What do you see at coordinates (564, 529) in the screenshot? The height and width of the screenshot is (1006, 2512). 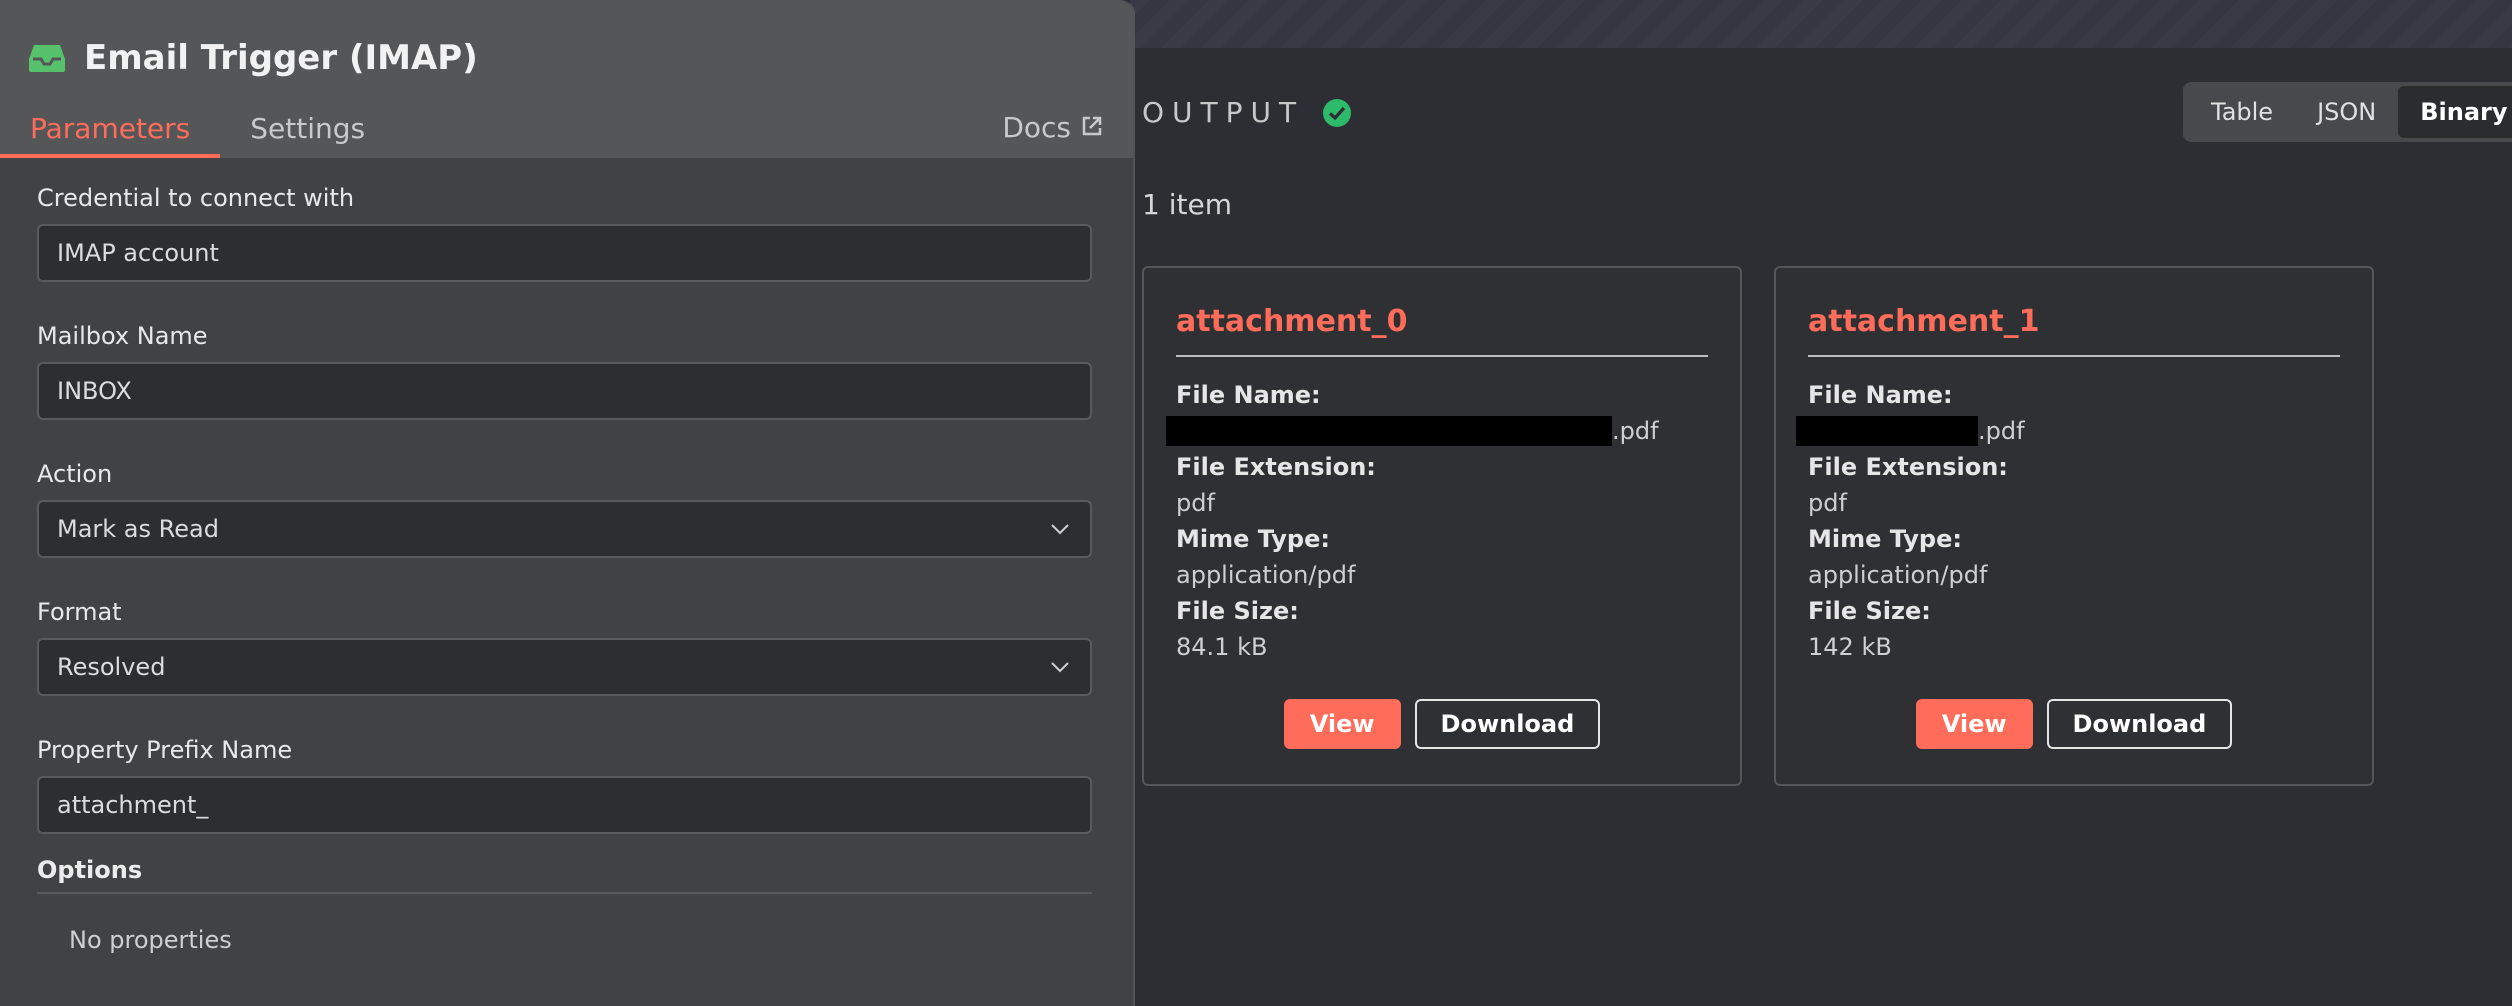 I see `action-select: Mark as Read` at bounding box center [564, 529].